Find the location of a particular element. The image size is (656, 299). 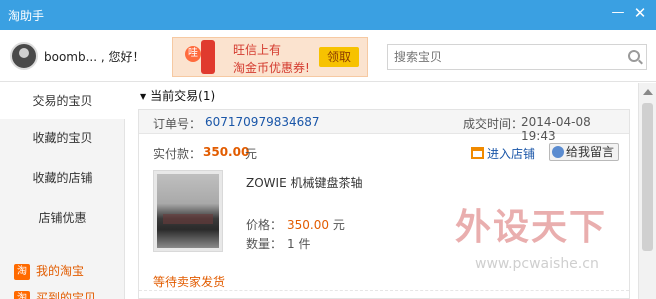

product-thumbnail is located at coordinates (188, 211).